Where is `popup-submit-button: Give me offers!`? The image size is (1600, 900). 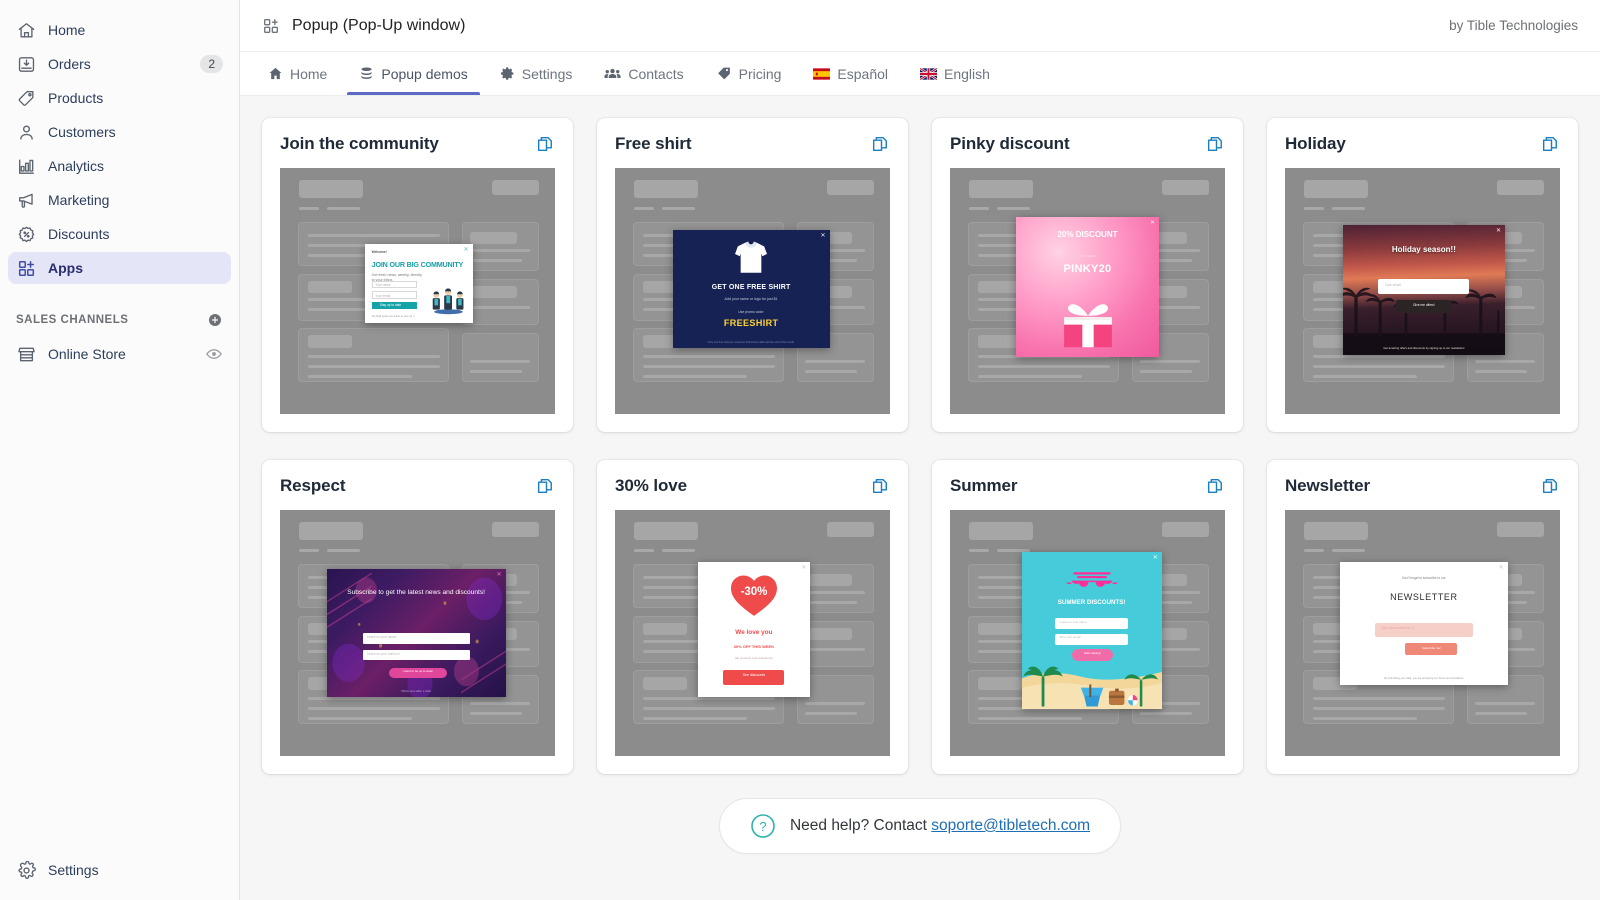
popup-submit-button: Give me offers! is located at coordinates (1424, 307).